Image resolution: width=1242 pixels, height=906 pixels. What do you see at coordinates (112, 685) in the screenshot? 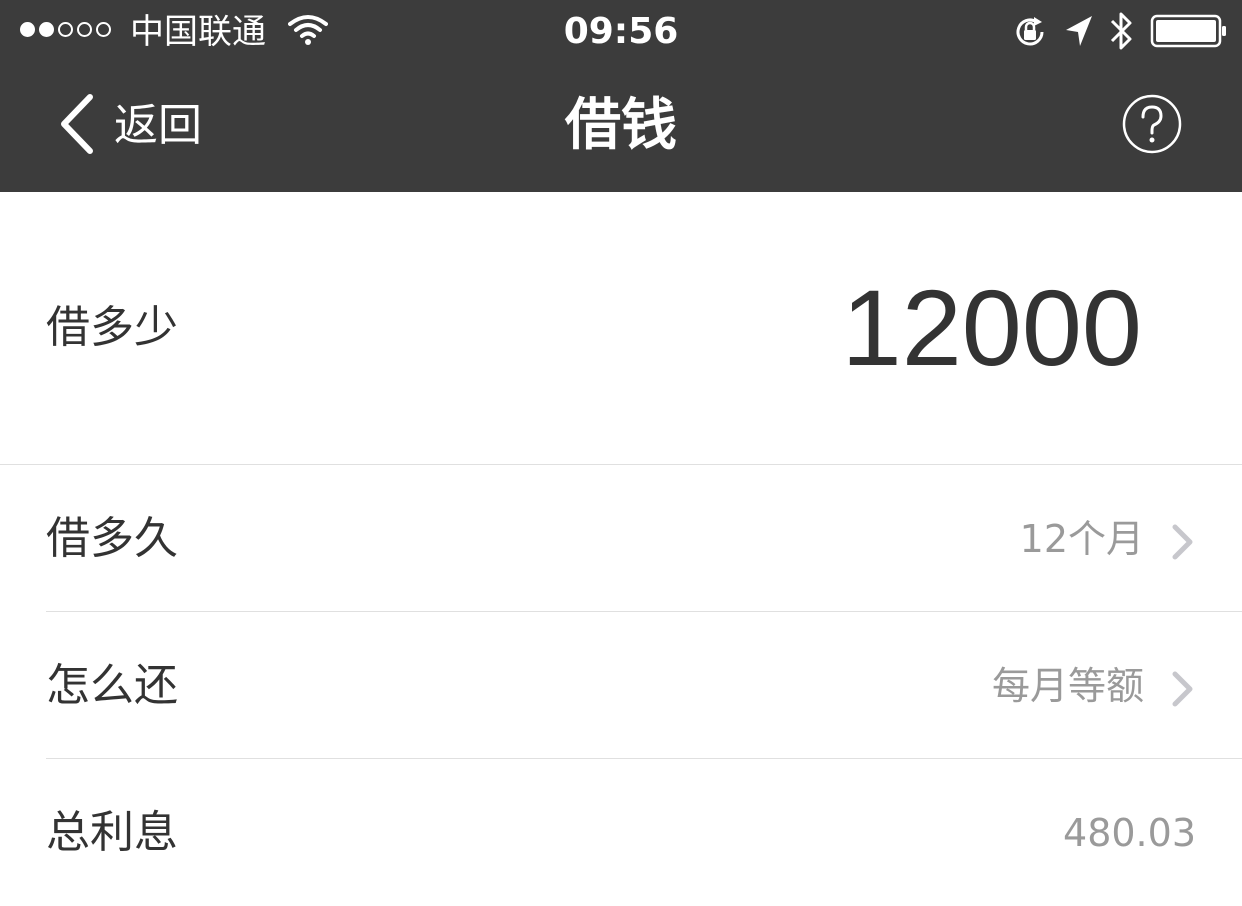
I see `repayment-method-label: 怎么还` at bounding box center [112, 685].